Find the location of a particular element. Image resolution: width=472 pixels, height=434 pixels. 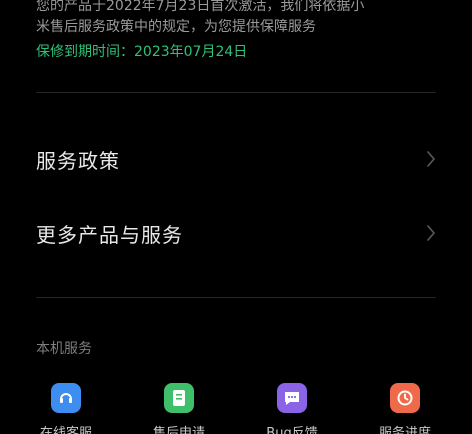

service-label: Bug反馈 is located at coordinates (292, 430).